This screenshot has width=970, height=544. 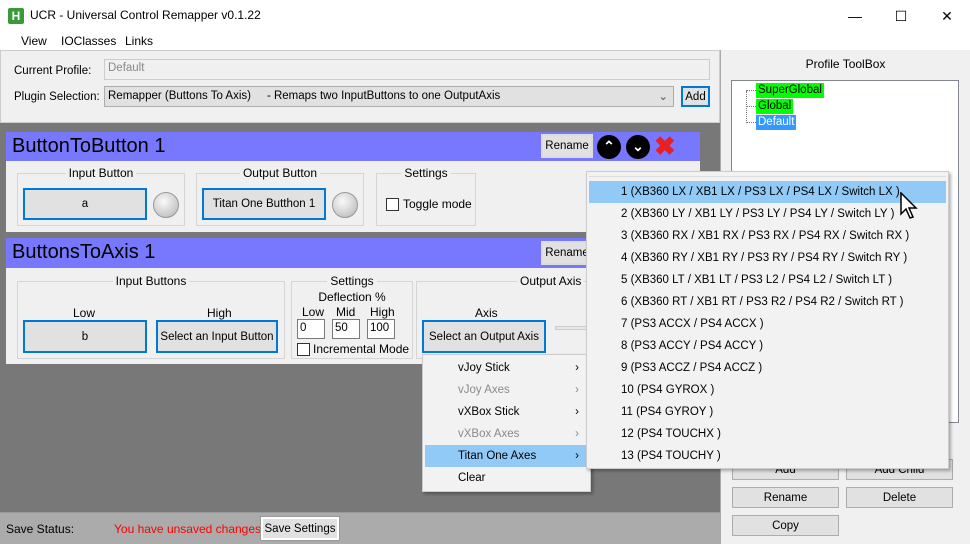 What do you see at coordinates (303, 349) in the screenshot?
I see `incremental-mode-checkbox` at bounding box center [303, 349].